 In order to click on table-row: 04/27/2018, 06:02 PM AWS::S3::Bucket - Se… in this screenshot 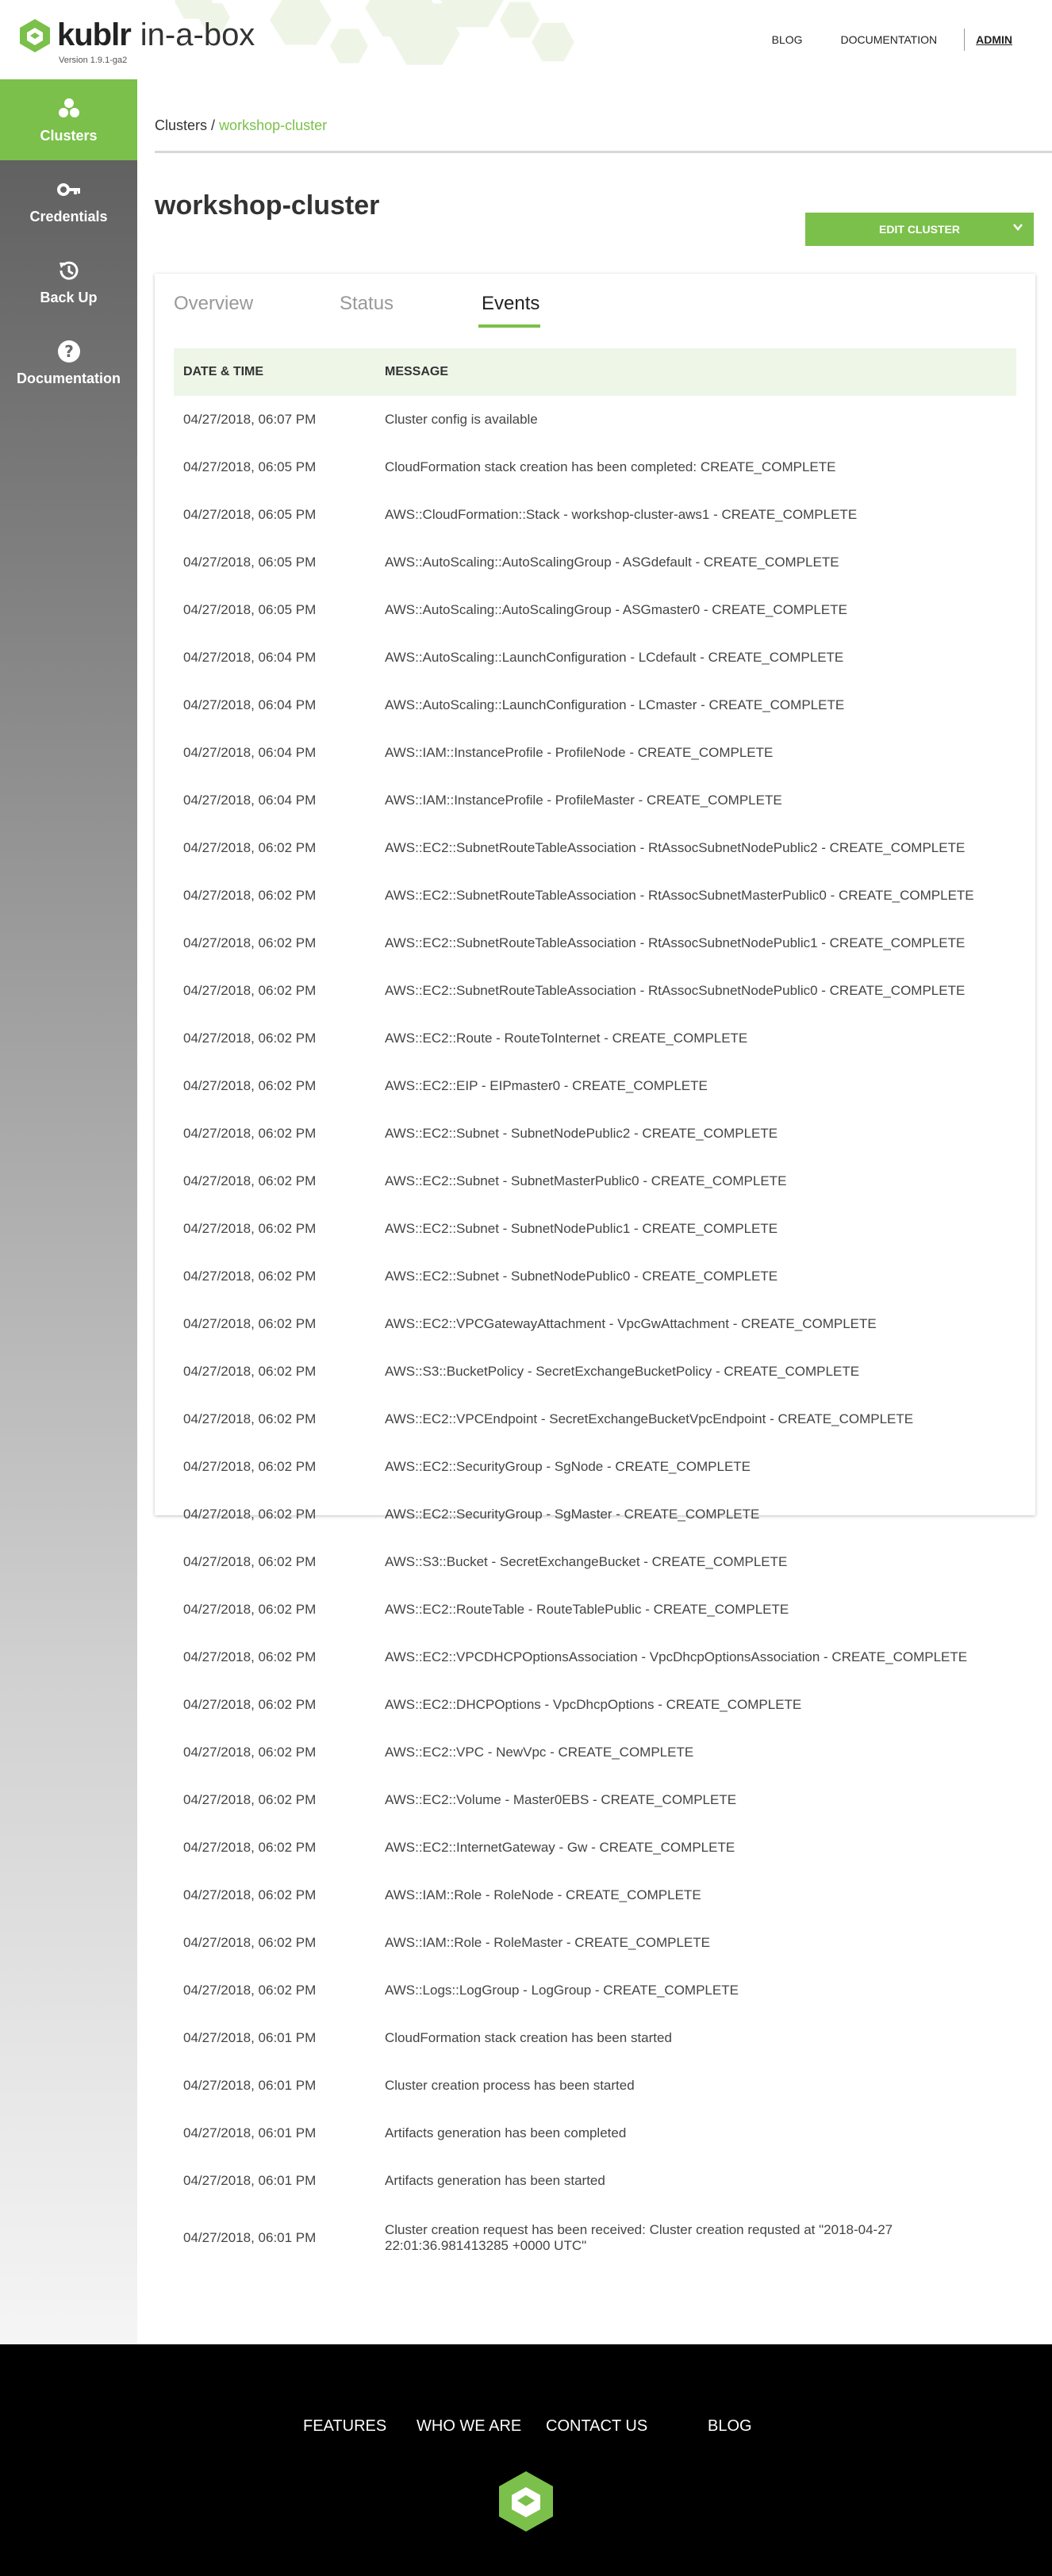, I will do `click(595, 1562)`.